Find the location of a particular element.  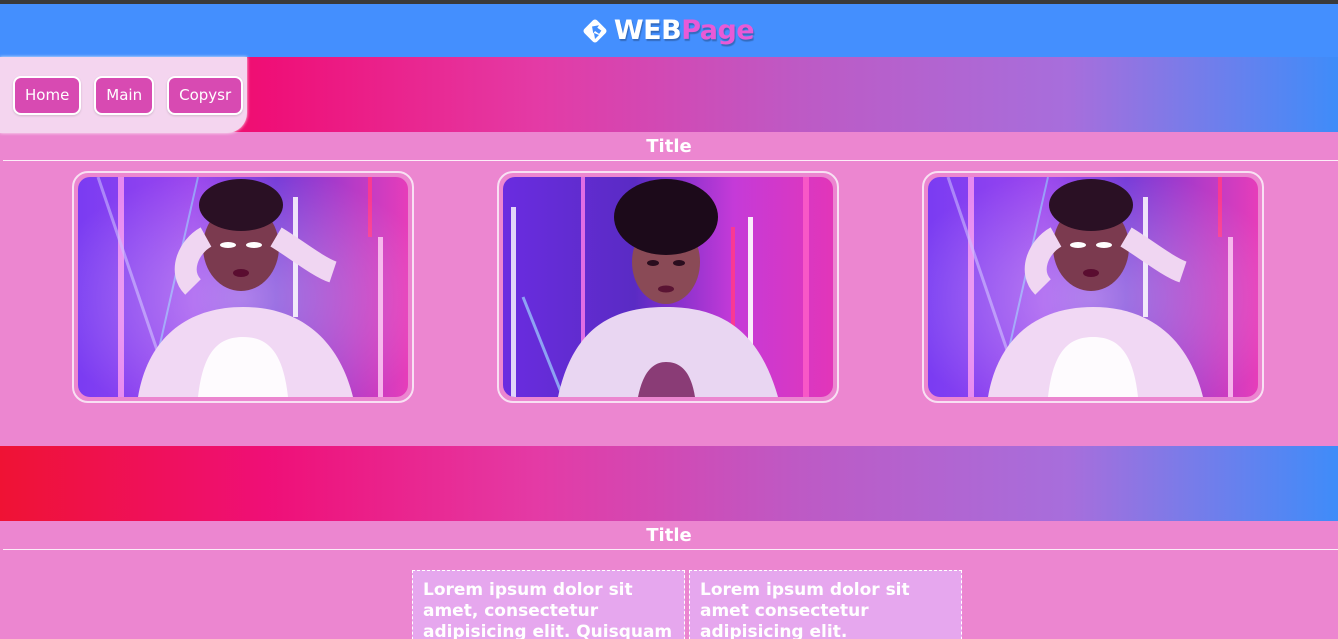

logo: WEBPage is located at coordinates (667, 30).